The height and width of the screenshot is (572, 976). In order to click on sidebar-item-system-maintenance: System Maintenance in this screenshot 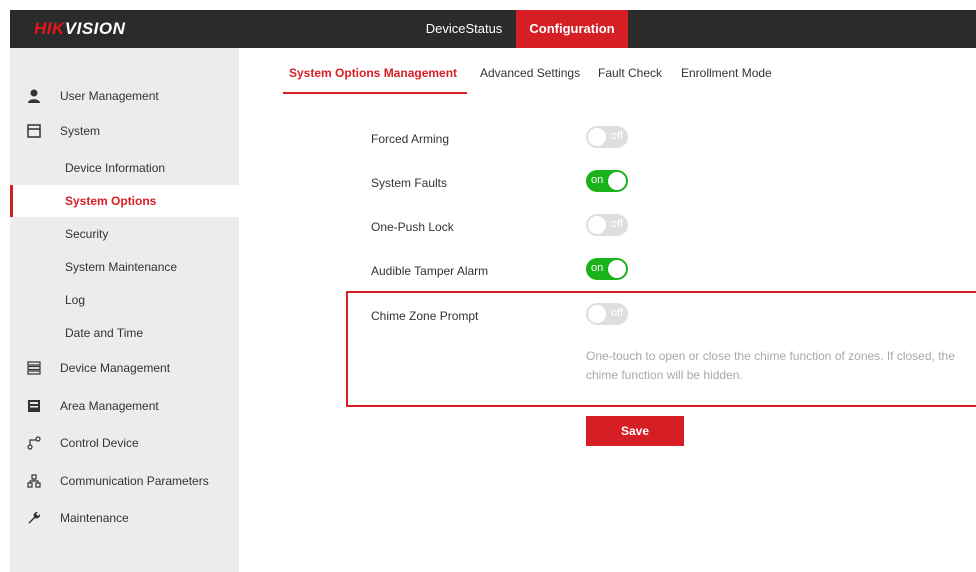, I will do `click(124, 267)`.